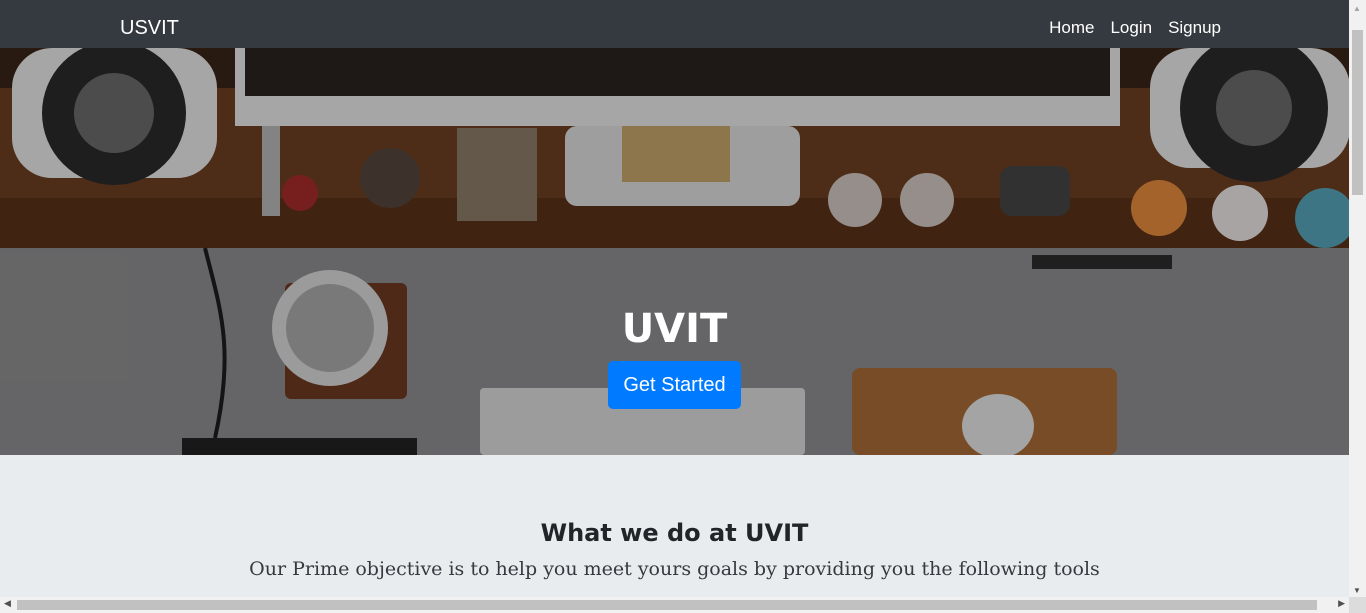 The image size is (1366, 613). I want to click on scroll-down-icon: ▼, so click(1357, 590).